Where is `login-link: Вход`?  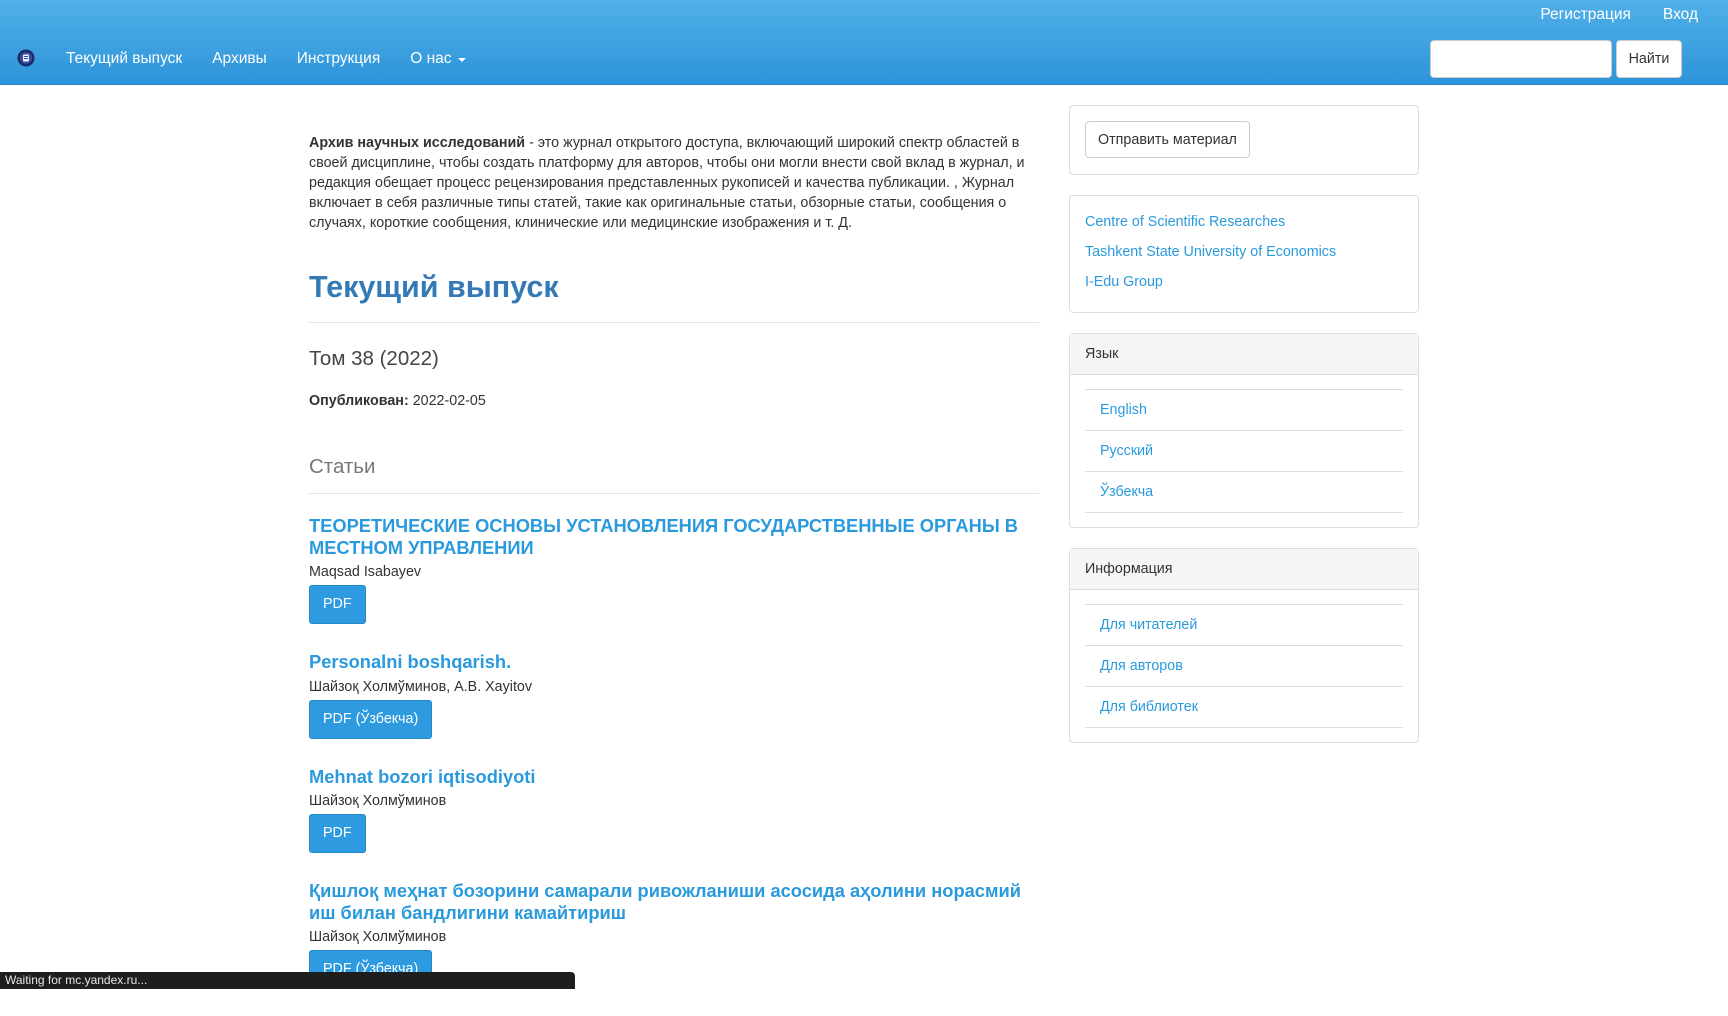 login-link: Вход is located at coordinates (1680, 15).